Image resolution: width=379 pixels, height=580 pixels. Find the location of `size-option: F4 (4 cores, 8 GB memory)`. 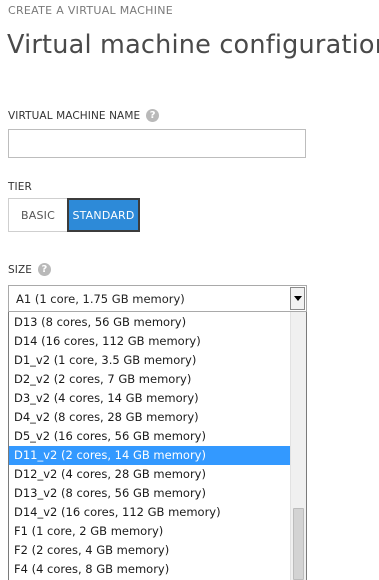

size-option: F4 (4 cores, 8 GB memory) is located at coordinates (149, 569).